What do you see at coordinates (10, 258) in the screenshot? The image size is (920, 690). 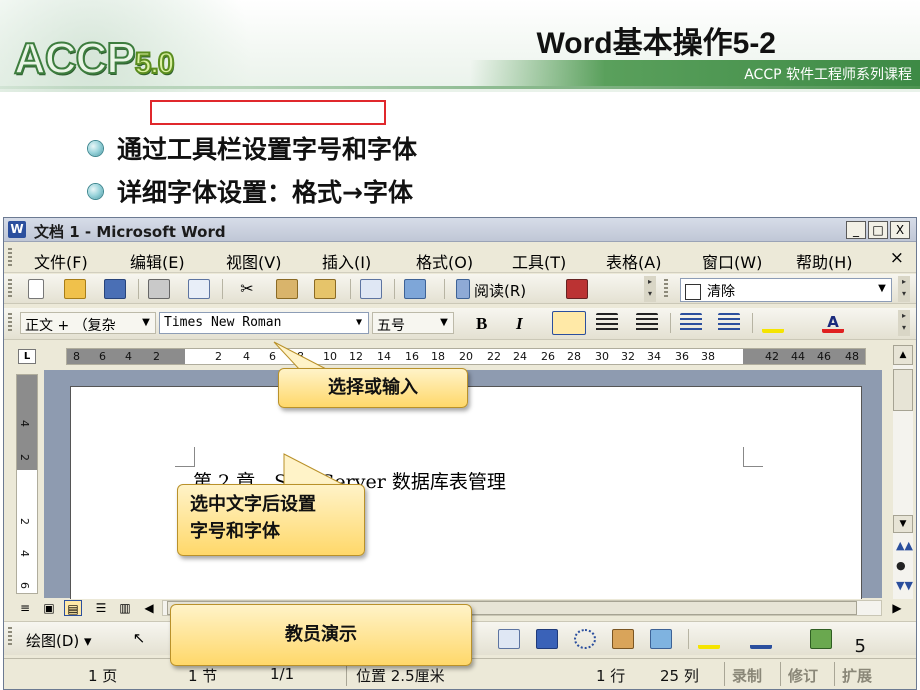 I see `menu-grip` at bounding box center [10, 258].